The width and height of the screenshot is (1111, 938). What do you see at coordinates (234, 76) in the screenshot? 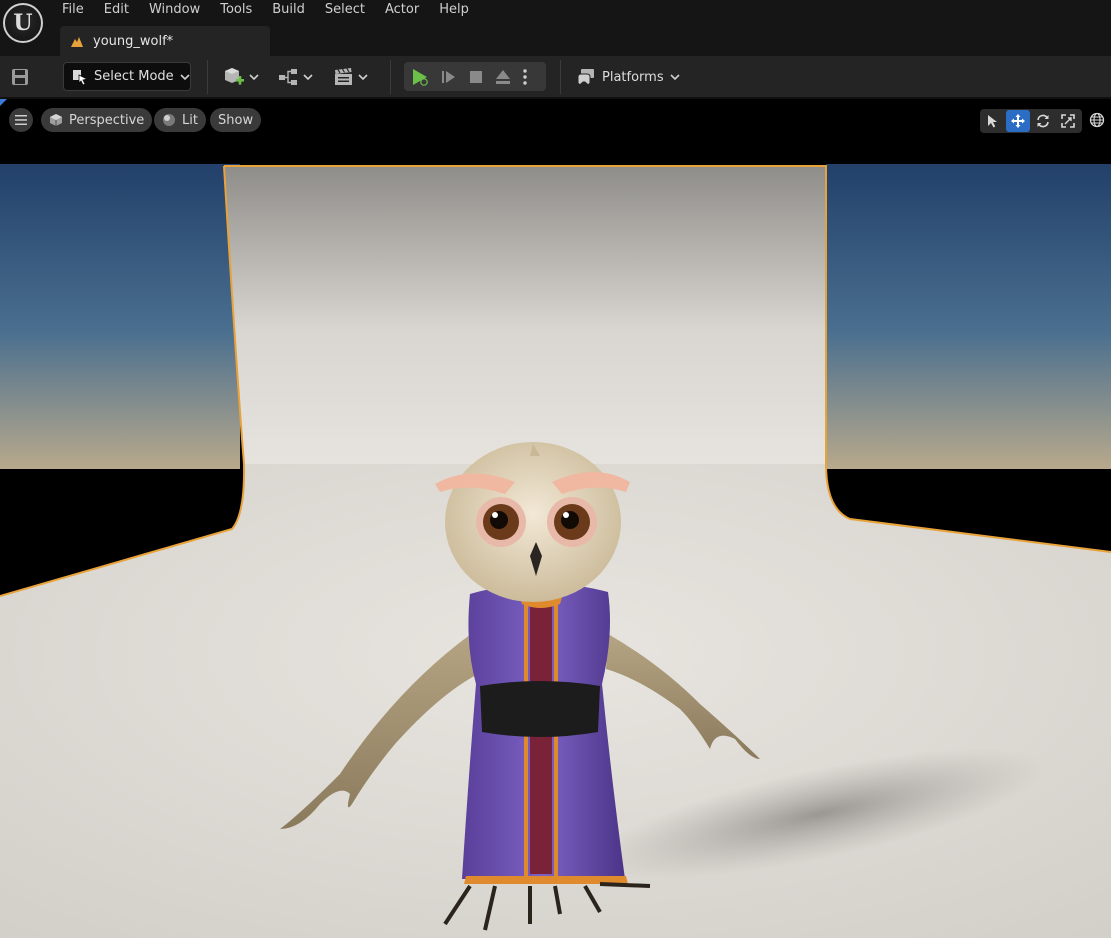
I see `add-content-icon` at bounding box center [234, 76].